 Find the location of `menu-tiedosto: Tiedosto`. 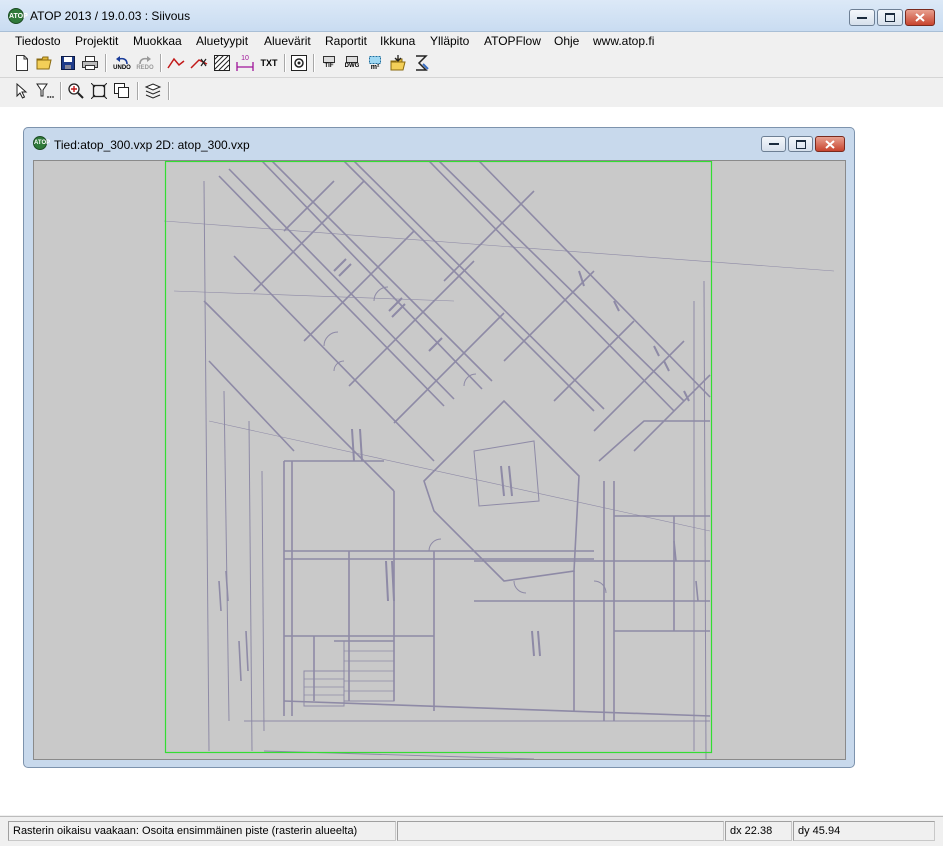

menu-tiedosto: Tiedosto is located at coordinates (38, 41).